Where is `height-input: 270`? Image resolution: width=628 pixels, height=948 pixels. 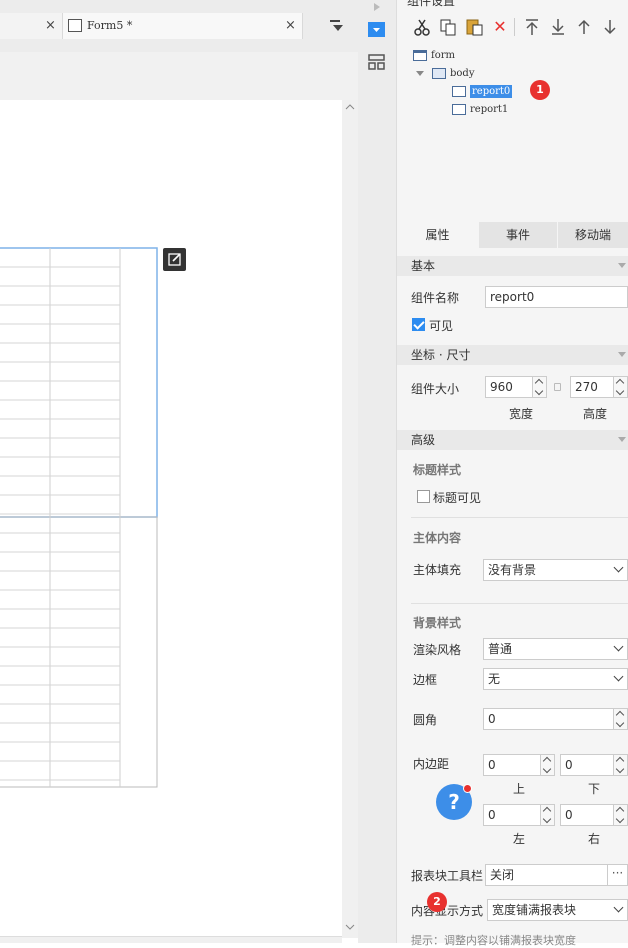
height-input: 270 is located at coordinates (599, 387).